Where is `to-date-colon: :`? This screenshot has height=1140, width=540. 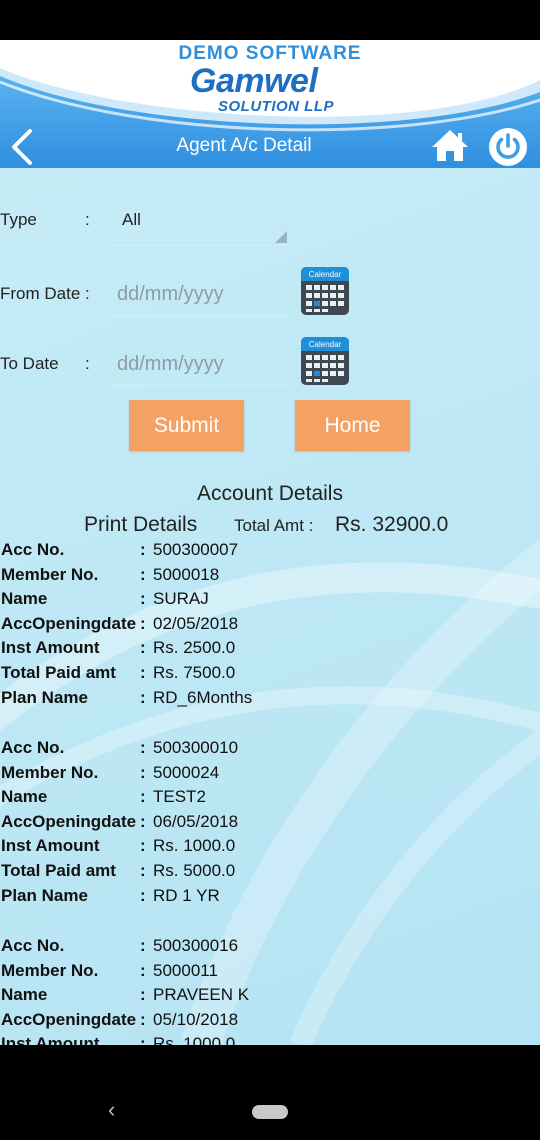 to-date-colon: : is located at coordinates (87, 363).